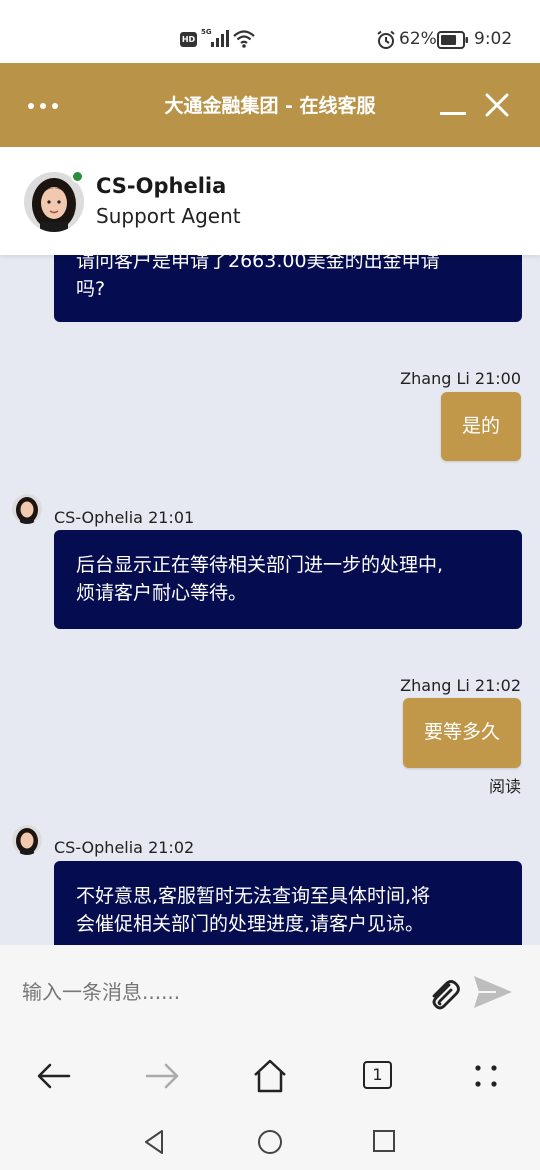  What do you see at coordinates (77, 176) in the screenshot?
I see `online-status-dot` at bounding box center [77, 176].